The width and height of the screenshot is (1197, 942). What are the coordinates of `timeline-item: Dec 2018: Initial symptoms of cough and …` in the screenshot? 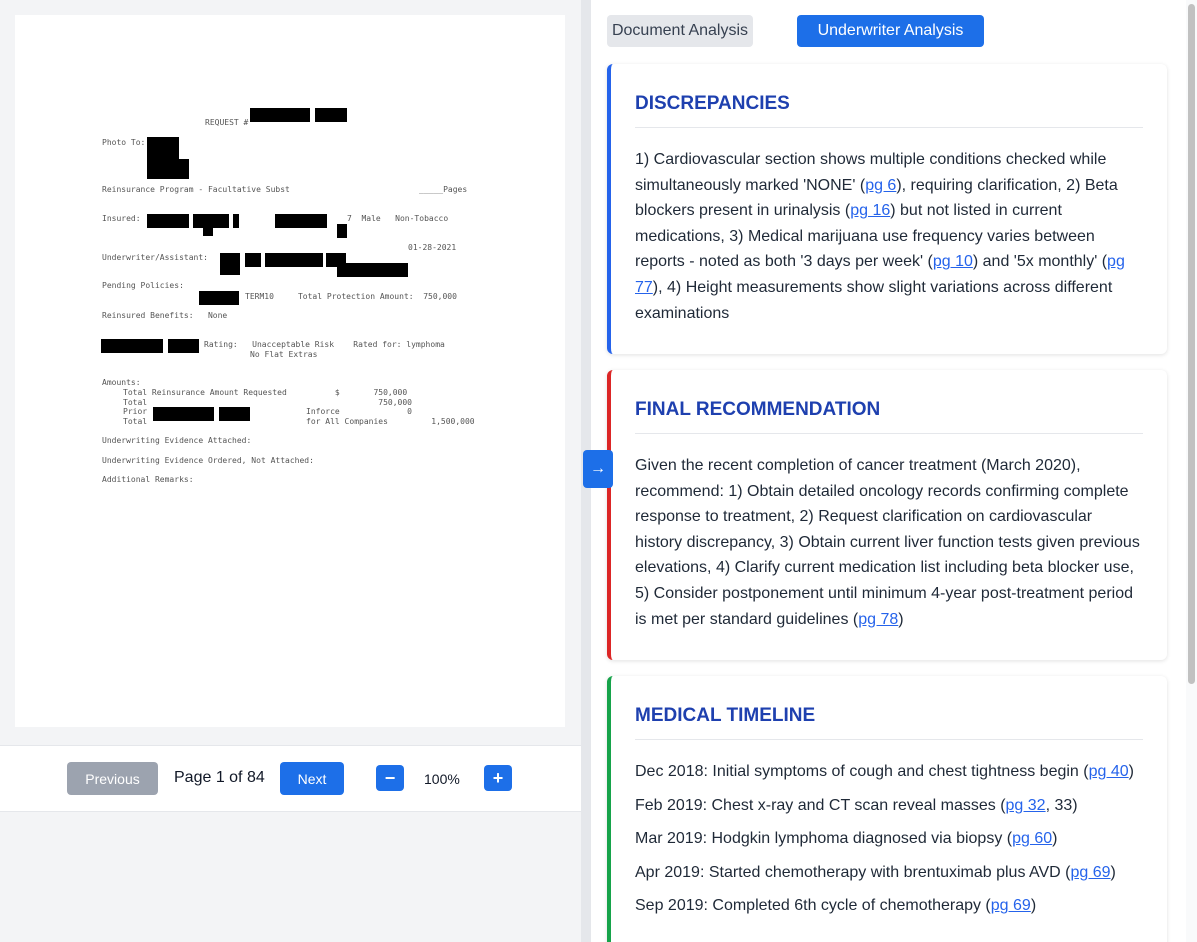 It's located at (884, 771).